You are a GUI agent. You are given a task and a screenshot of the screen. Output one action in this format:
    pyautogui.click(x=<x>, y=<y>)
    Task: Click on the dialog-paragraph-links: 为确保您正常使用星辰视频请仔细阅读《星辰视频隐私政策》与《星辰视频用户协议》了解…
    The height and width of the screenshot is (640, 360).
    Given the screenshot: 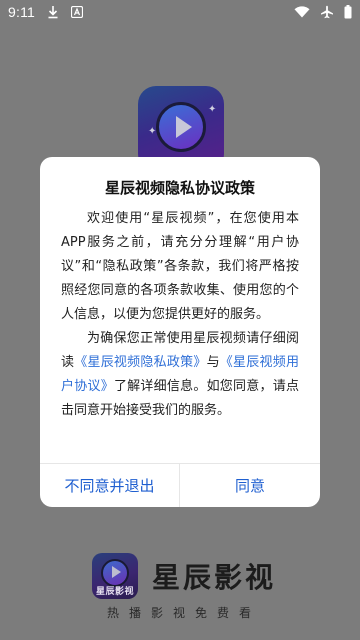 What is the action you would take?
    pyautogui.click(x=180, y=375)
    